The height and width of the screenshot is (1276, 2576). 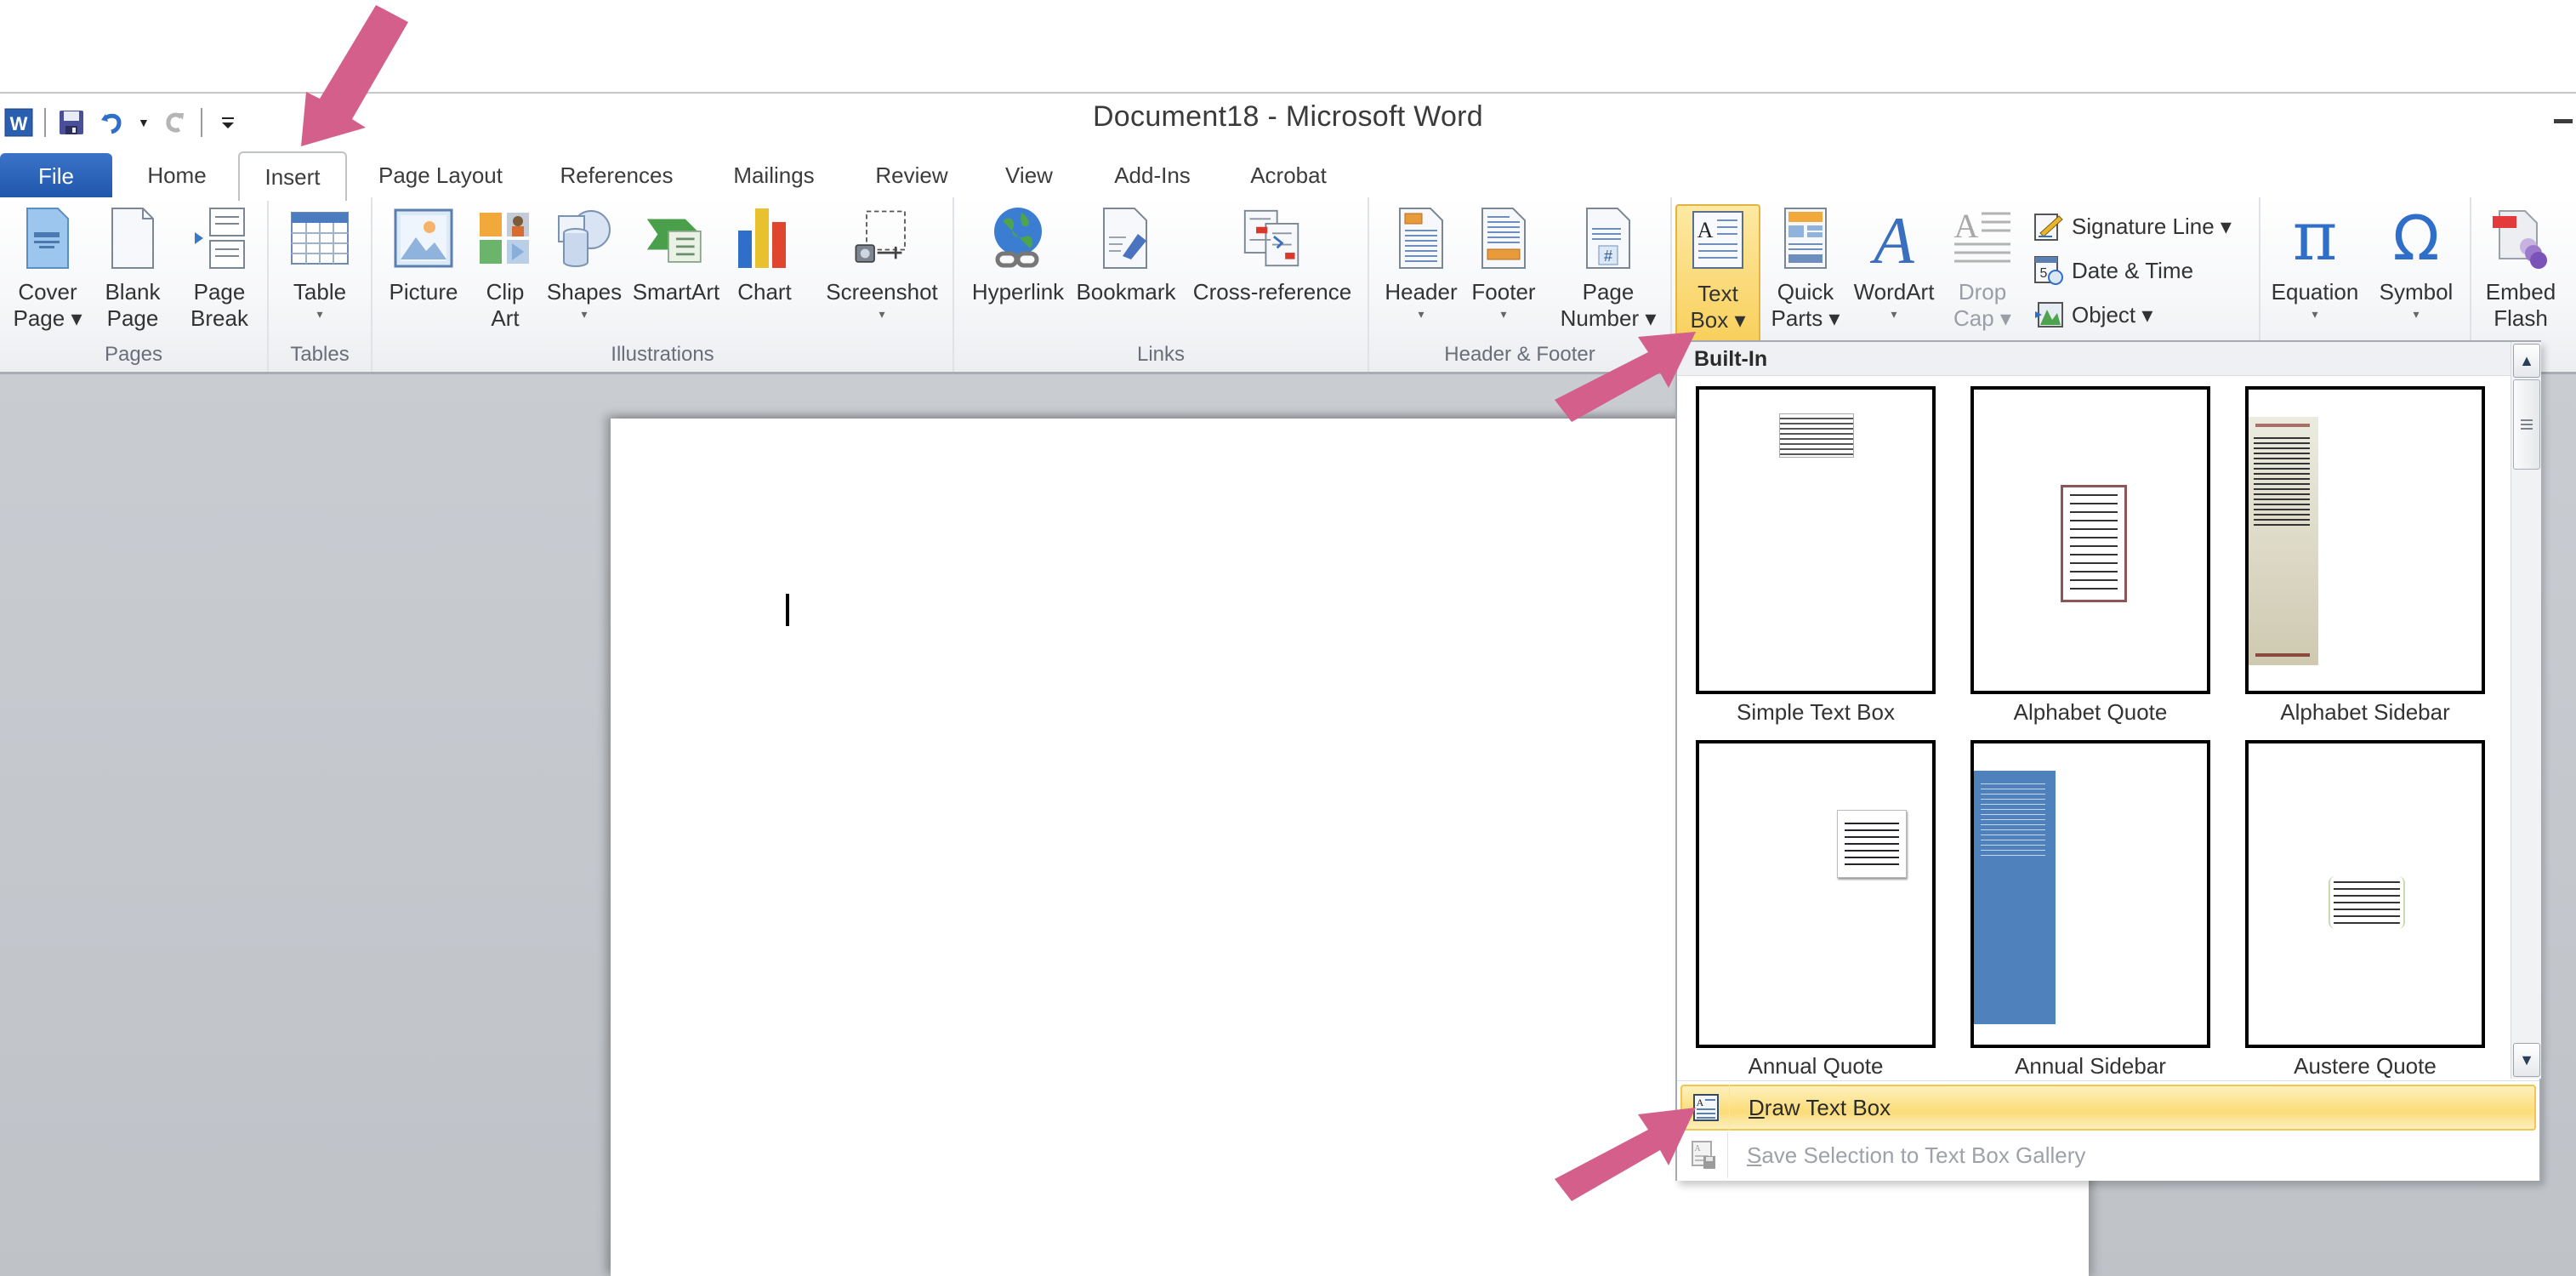 I want to click on bookmark-button: Bookmark, so click(x=1126, y=254).